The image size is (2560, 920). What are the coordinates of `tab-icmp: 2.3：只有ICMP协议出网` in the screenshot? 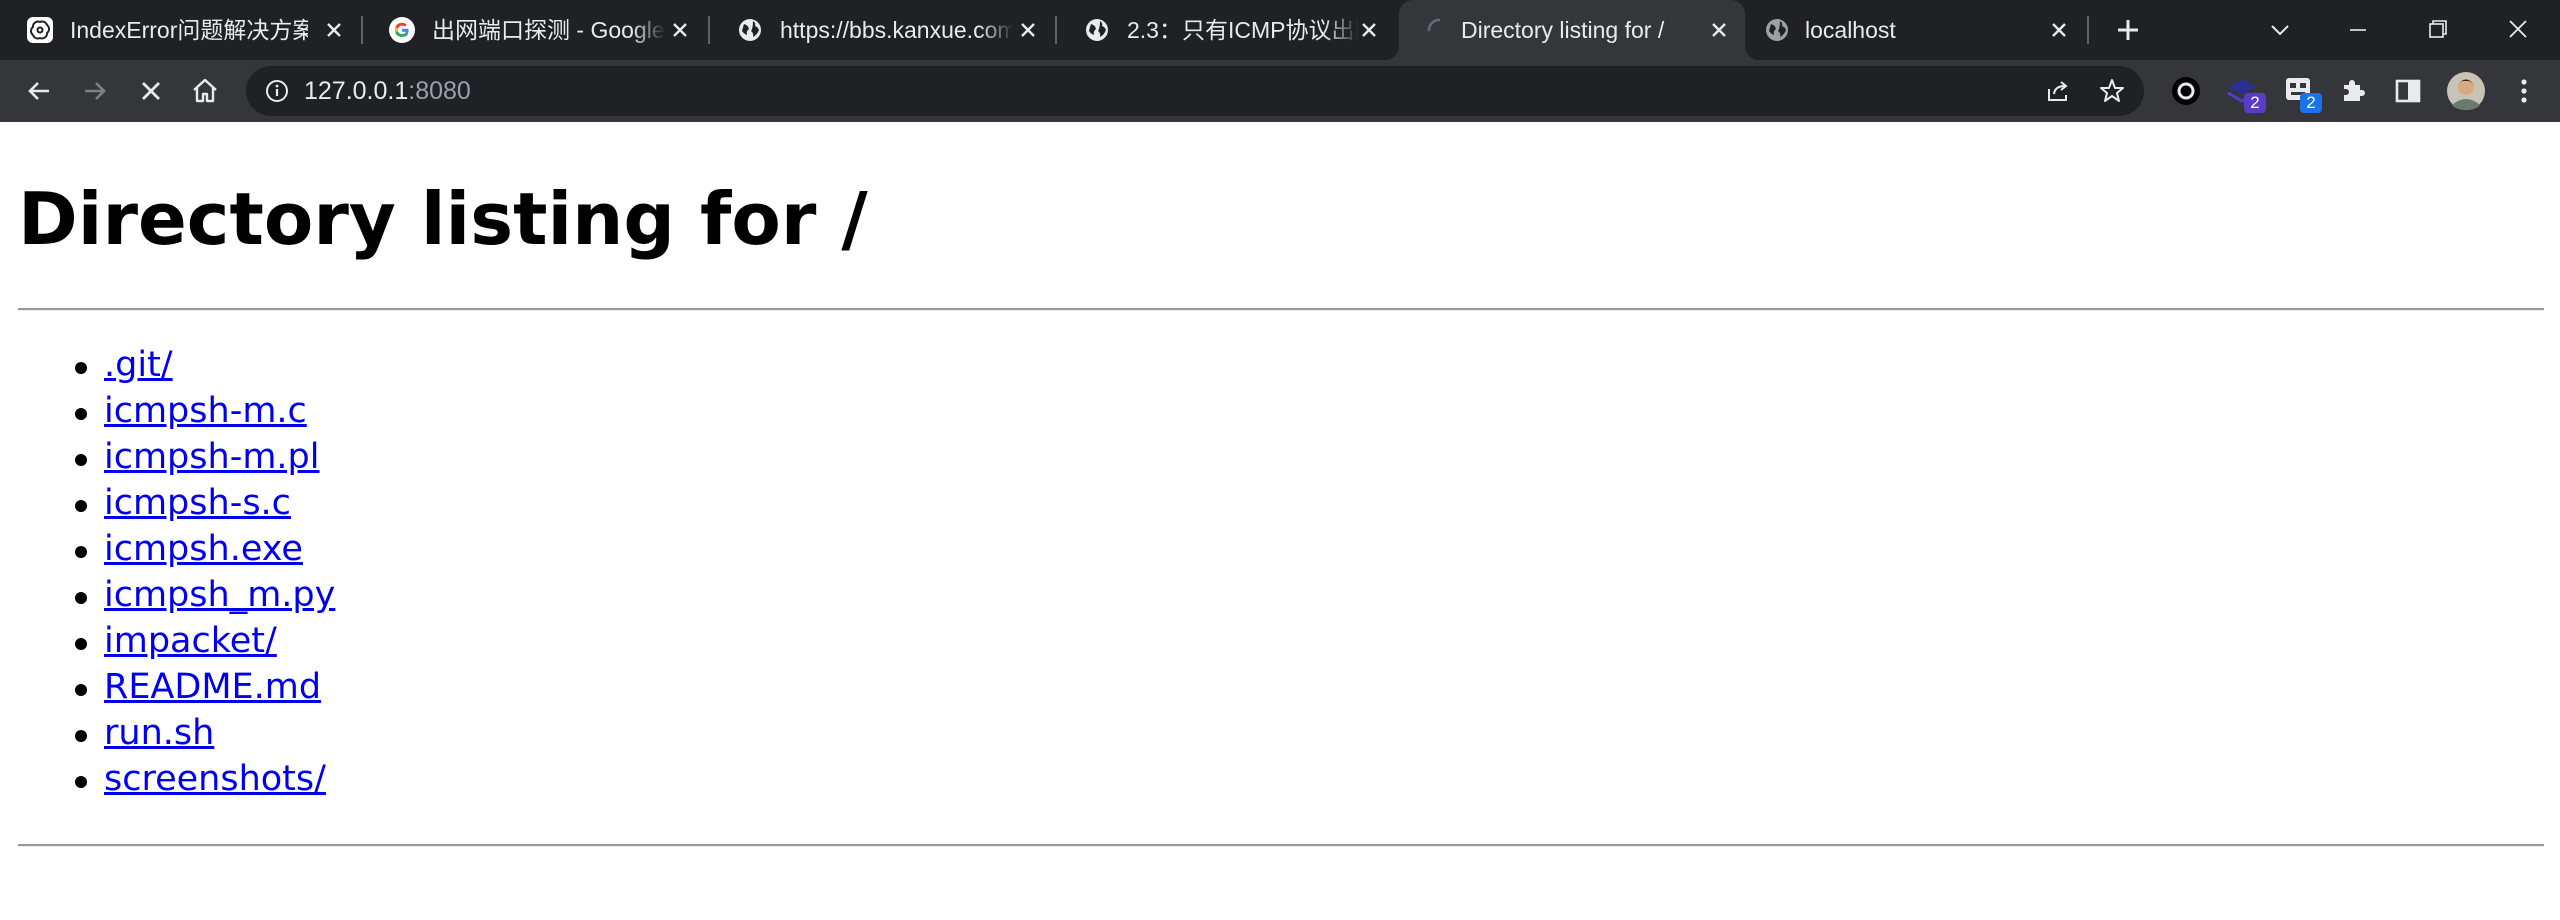 It's located at (1227, 30).